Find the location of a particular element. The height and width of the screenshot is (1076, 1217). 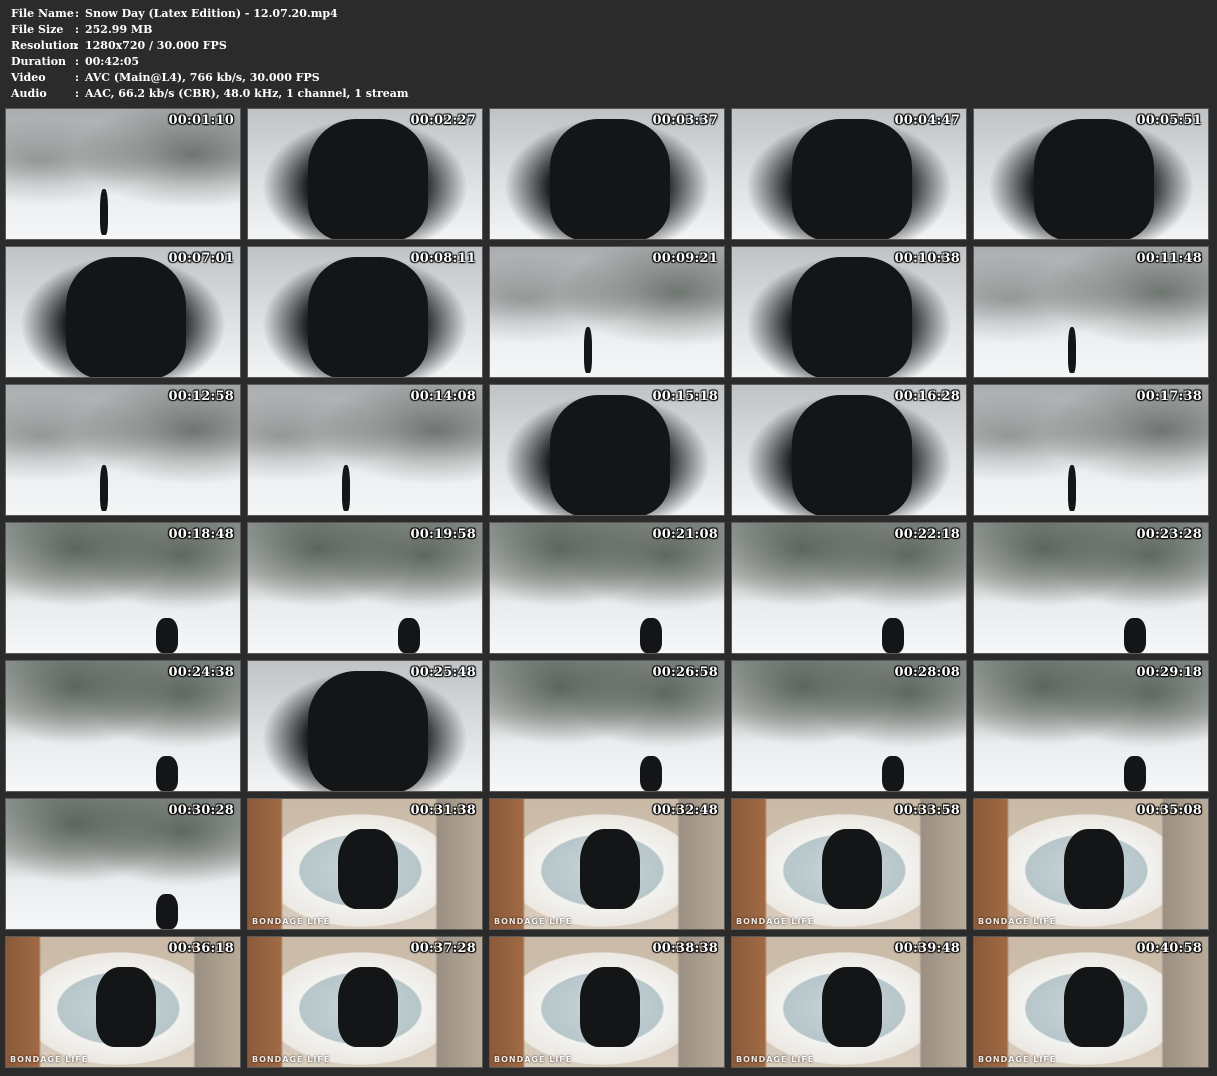

thumbnail-frame: 00:01:10 is located at coordinates (123, 174).